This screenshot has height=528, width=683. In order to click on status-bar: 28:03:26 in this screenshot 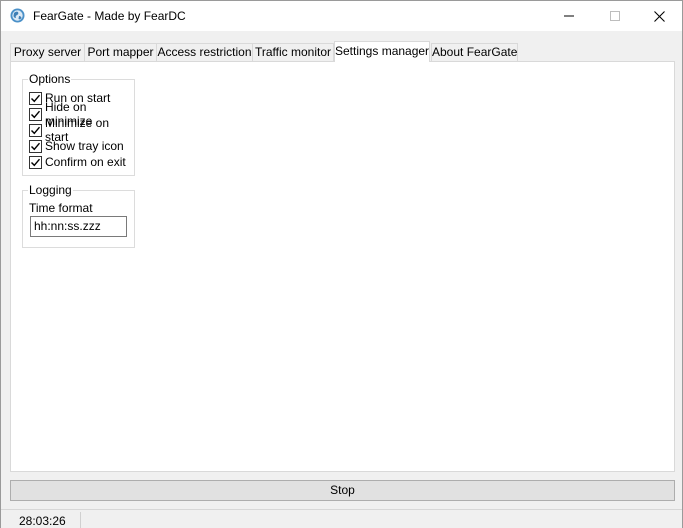, I will do `click(341, 518)`.